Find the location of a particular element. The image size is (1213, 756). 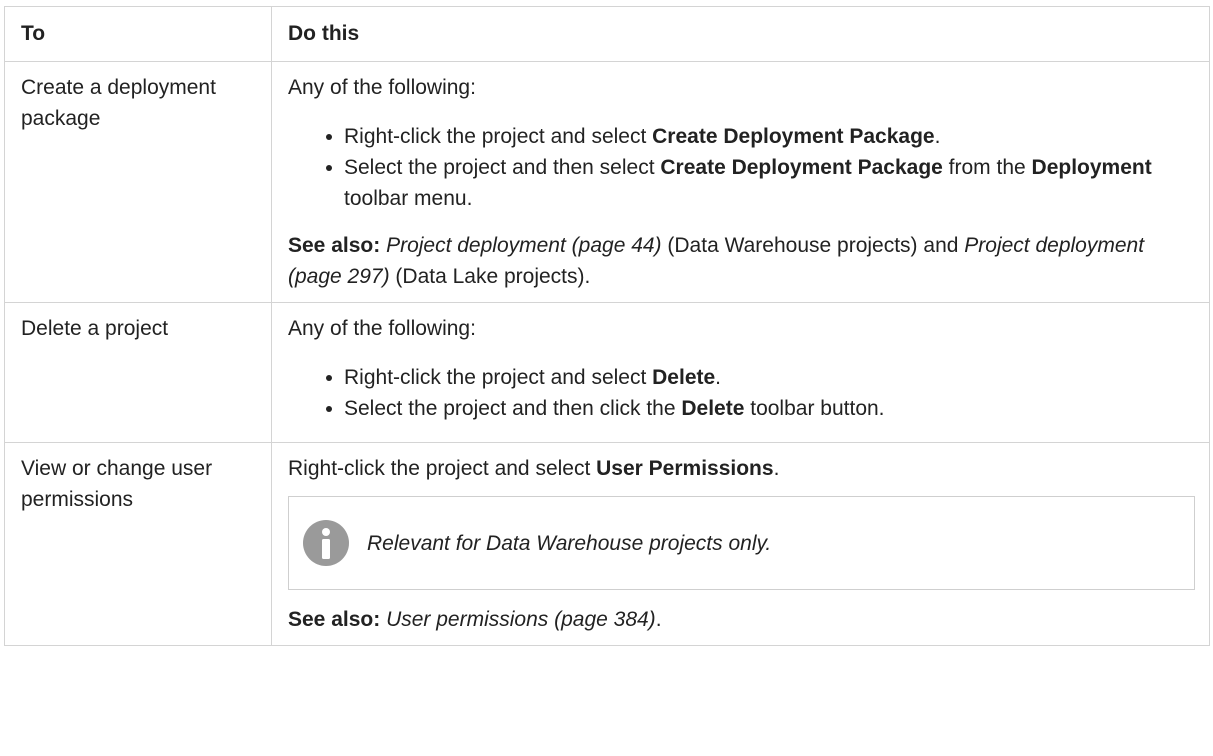

info-icon is located at coordinates (326, 543).